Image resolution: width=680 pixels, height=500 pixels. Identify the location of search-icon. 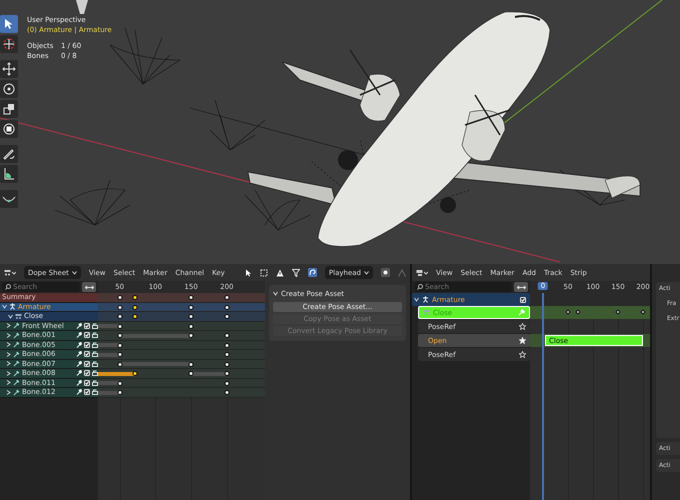
(420, 287).